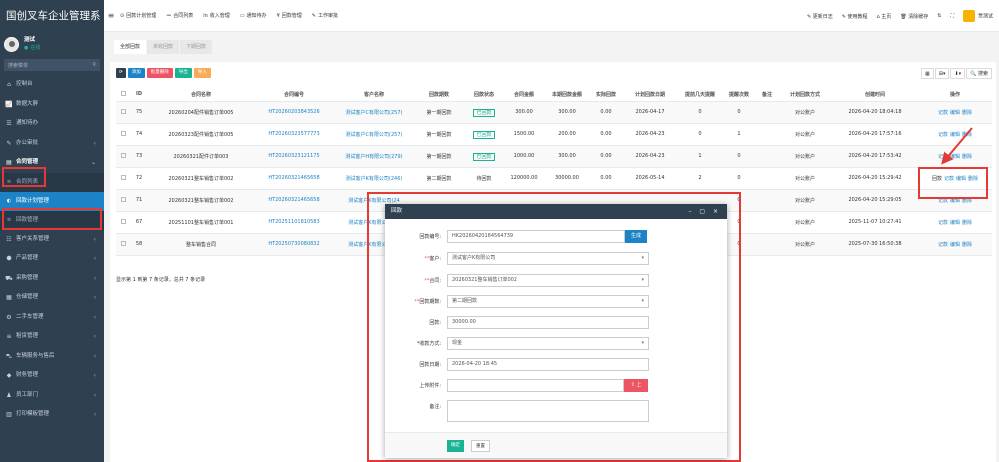 The image size is (999, 462). I want to click on tab-2: 下期回款, so click(196, 47).